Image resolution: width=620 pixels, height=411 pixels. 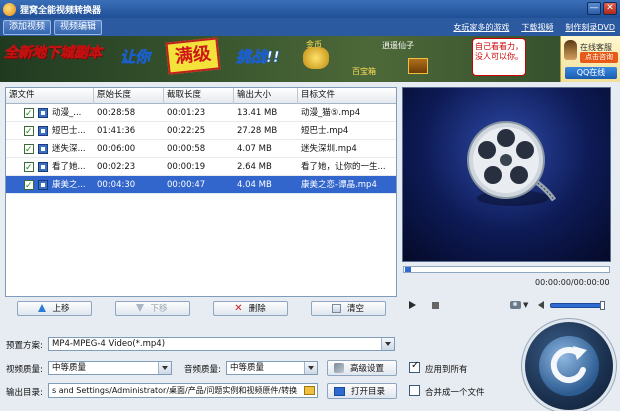 I want to click on add-video-tab: 添加视频, so click(x=27, y=27).